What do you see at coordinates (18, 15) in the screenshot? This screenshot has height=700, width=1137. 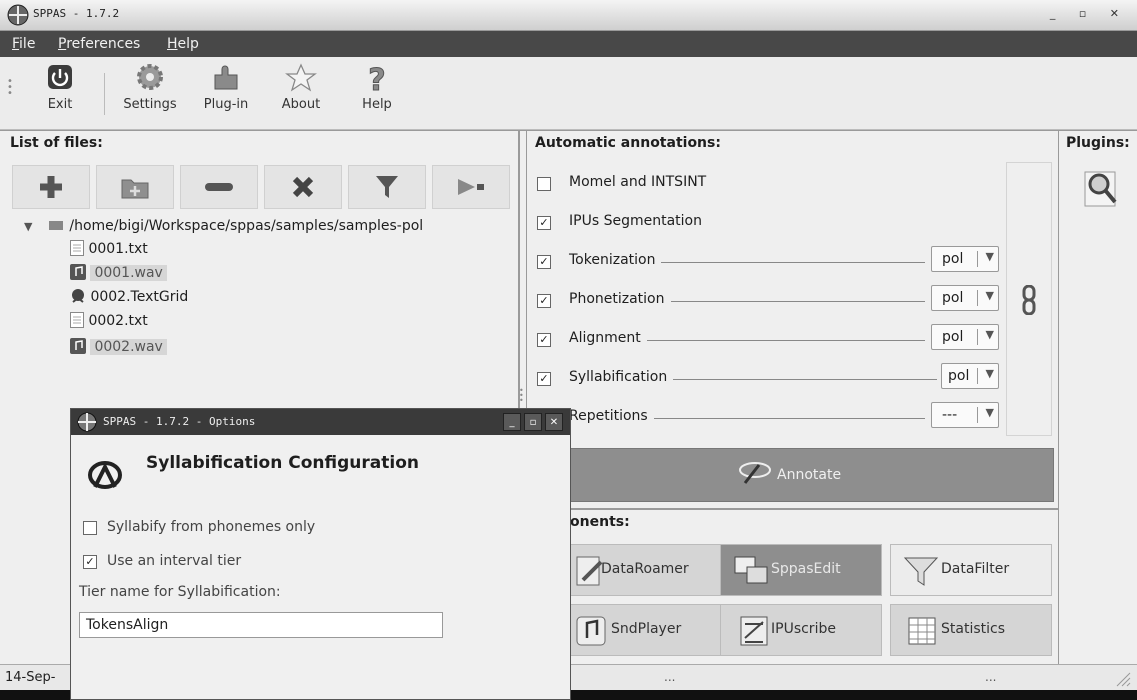 I see `sppas-logo-icon` at bounding box center [18, 15].